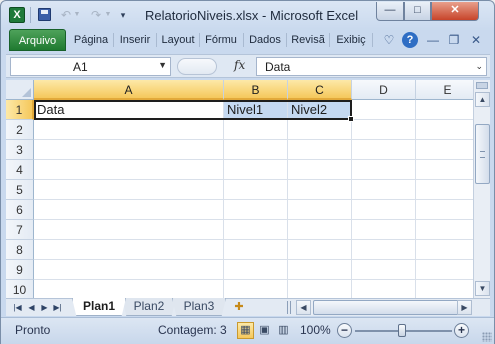 The image size is (495, 344). I want to click on select-all-button, so click(20, 90).